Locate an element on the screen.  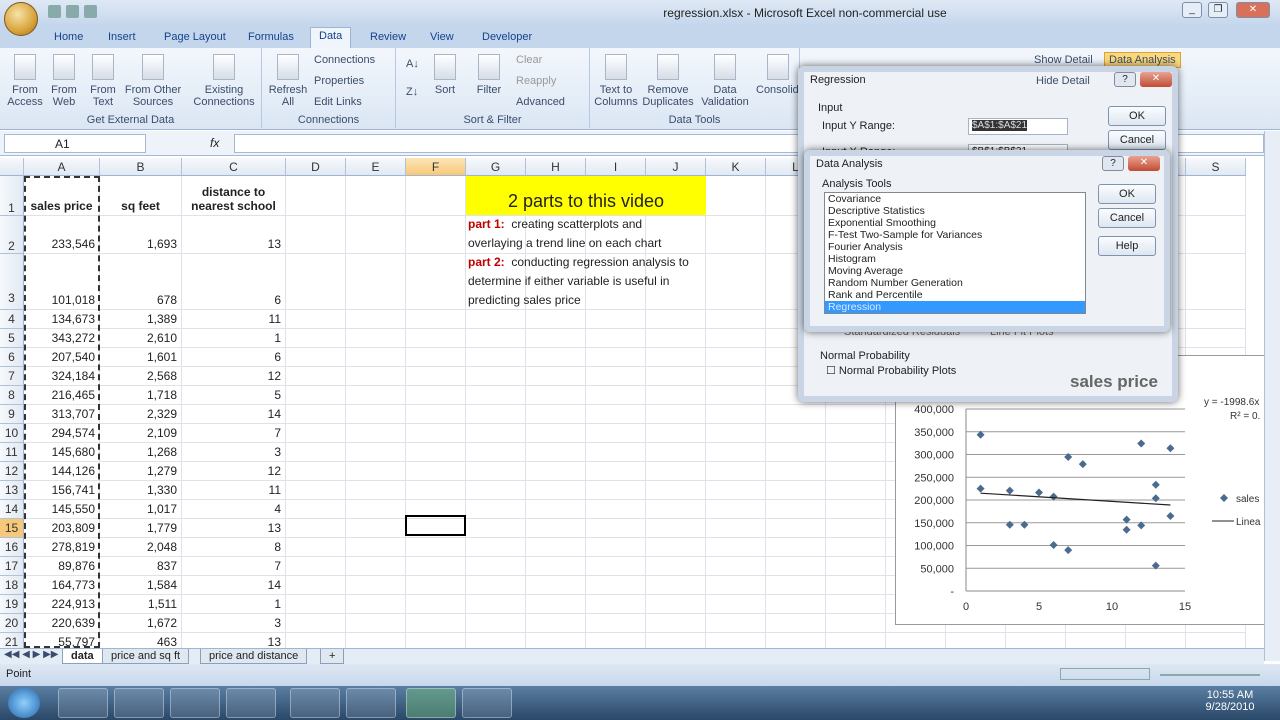
analysis-tool-item: Fourier Analysis is located at coordinates (955, 247).